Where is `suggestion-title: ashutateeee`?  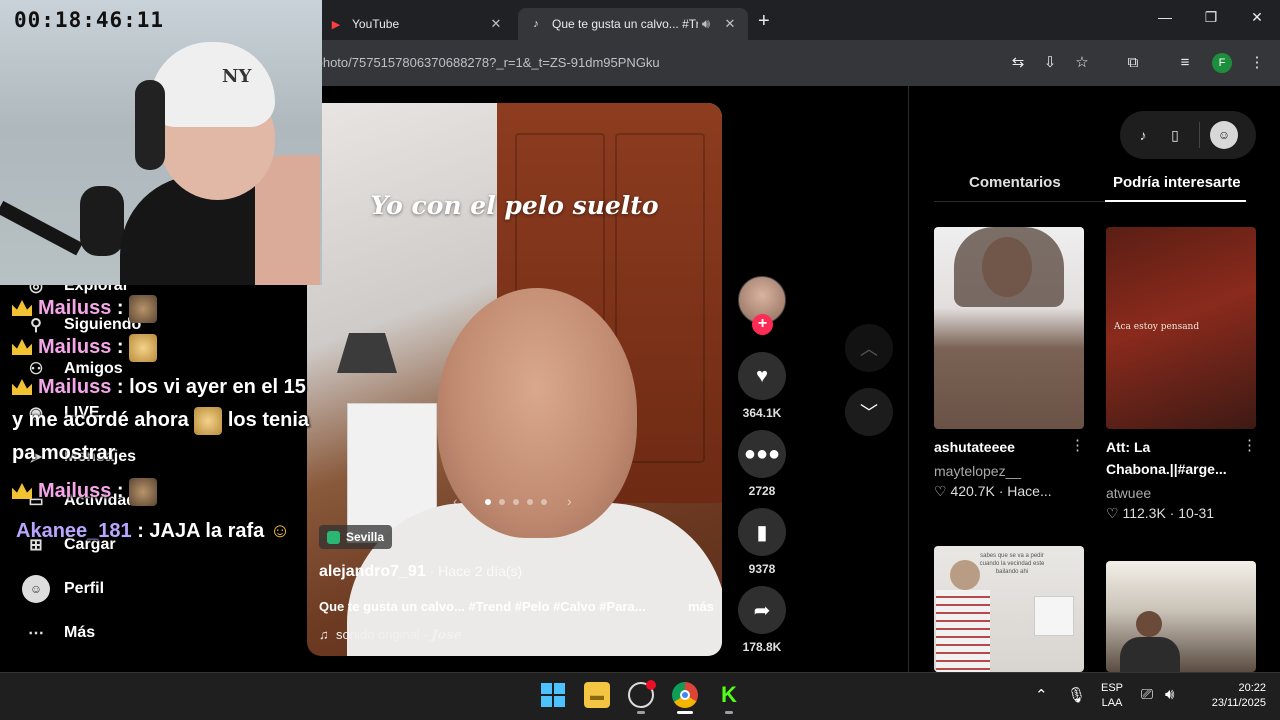
suggestion-title: ashutateeee is located at coordinates (974, 447).